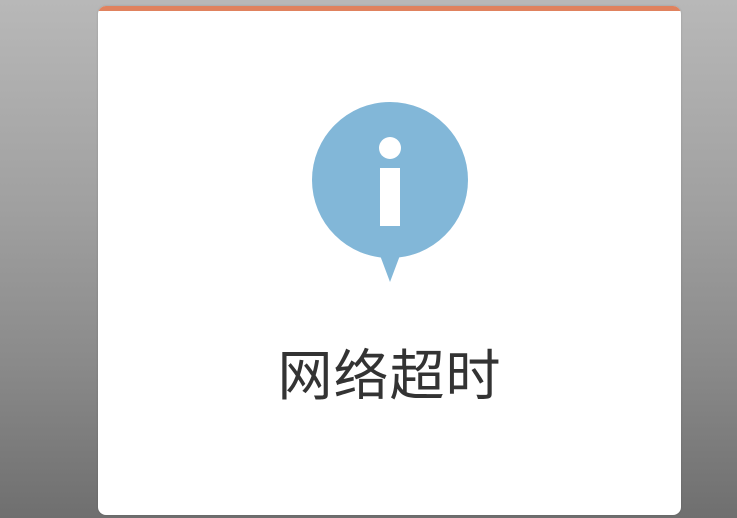 Image resolution: width=737 pixels, height=518 pixels. Describe the element at coordinates (389, 8) in the screenshot. I see `dialog-accent-bar` at that location.